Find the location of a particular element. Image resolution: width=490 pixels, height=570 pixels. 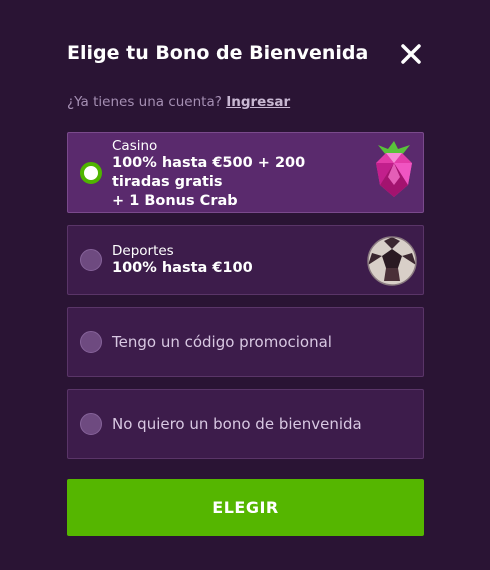

raspberry-gem-icon is located at coordinates (394, 169).